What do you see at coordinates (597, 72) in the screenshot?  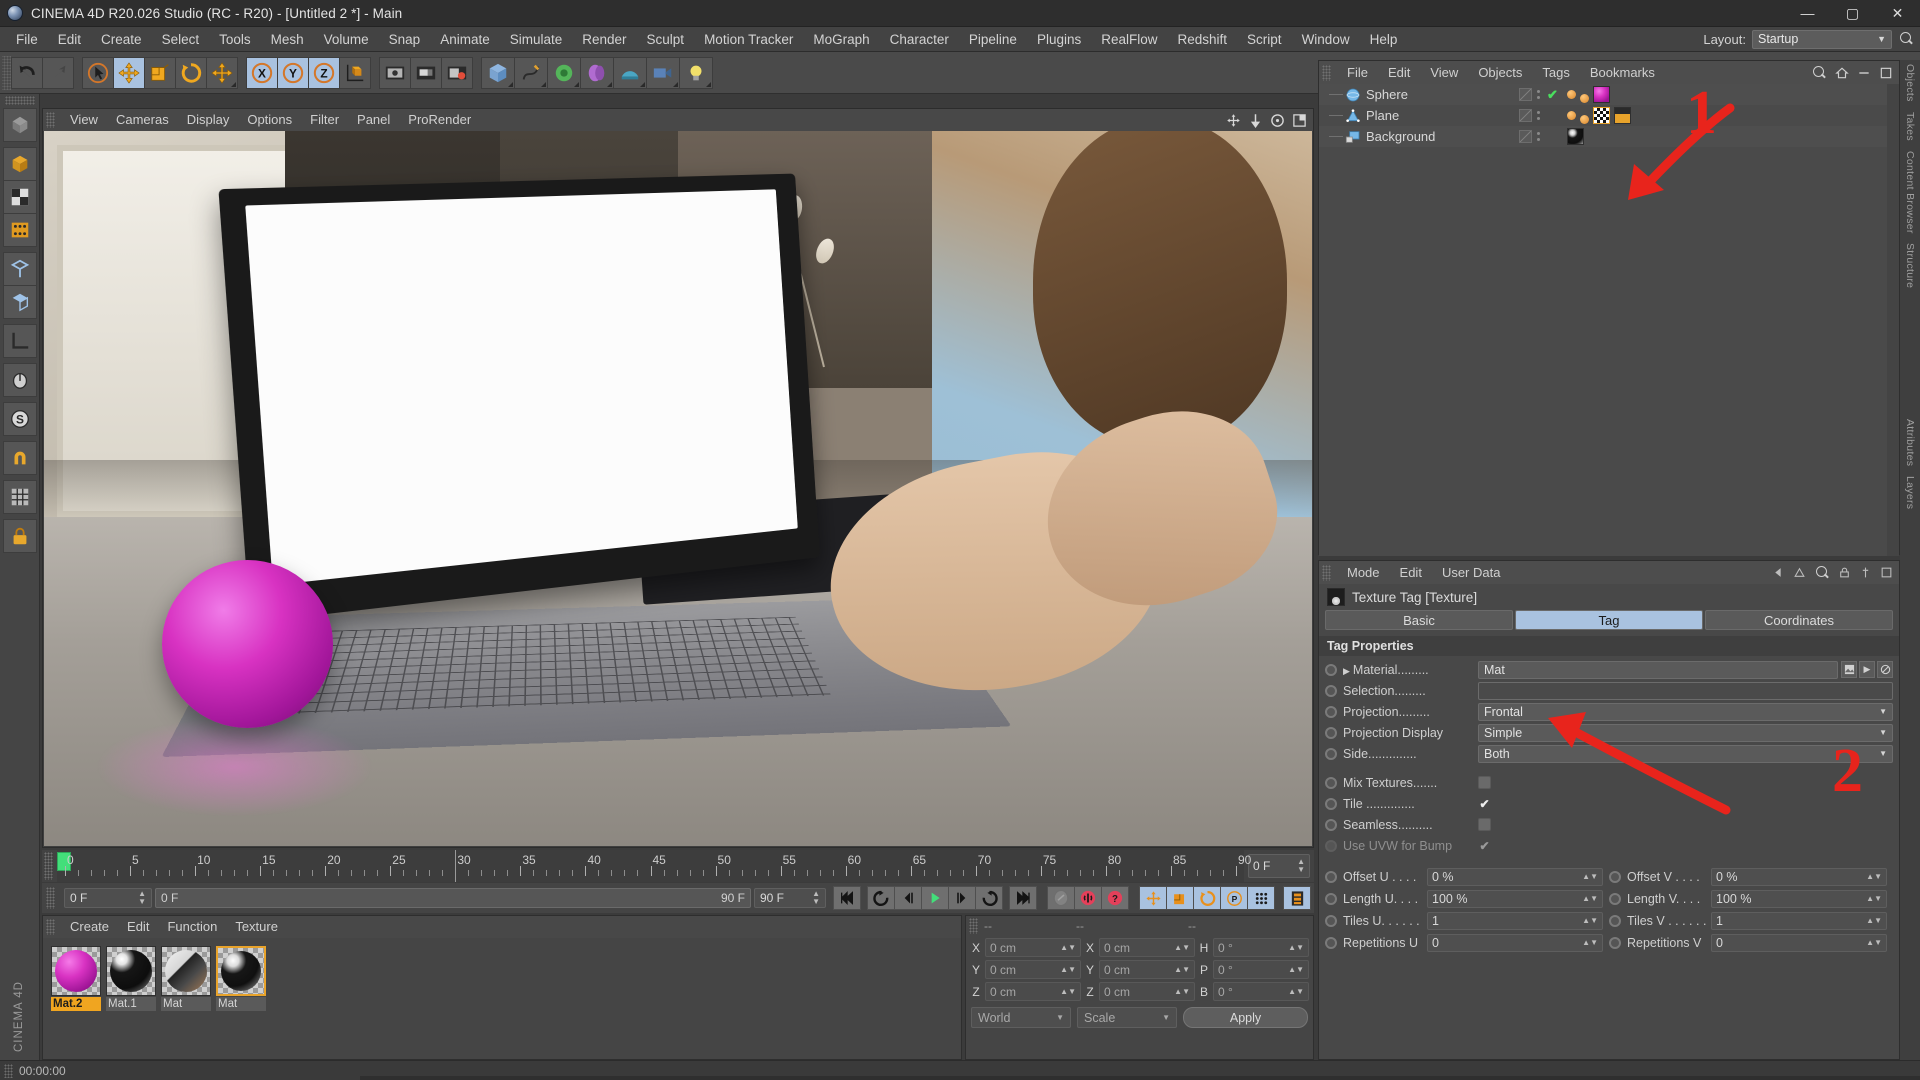 I see `add-deformer-button` at bounding box center [597, 72].